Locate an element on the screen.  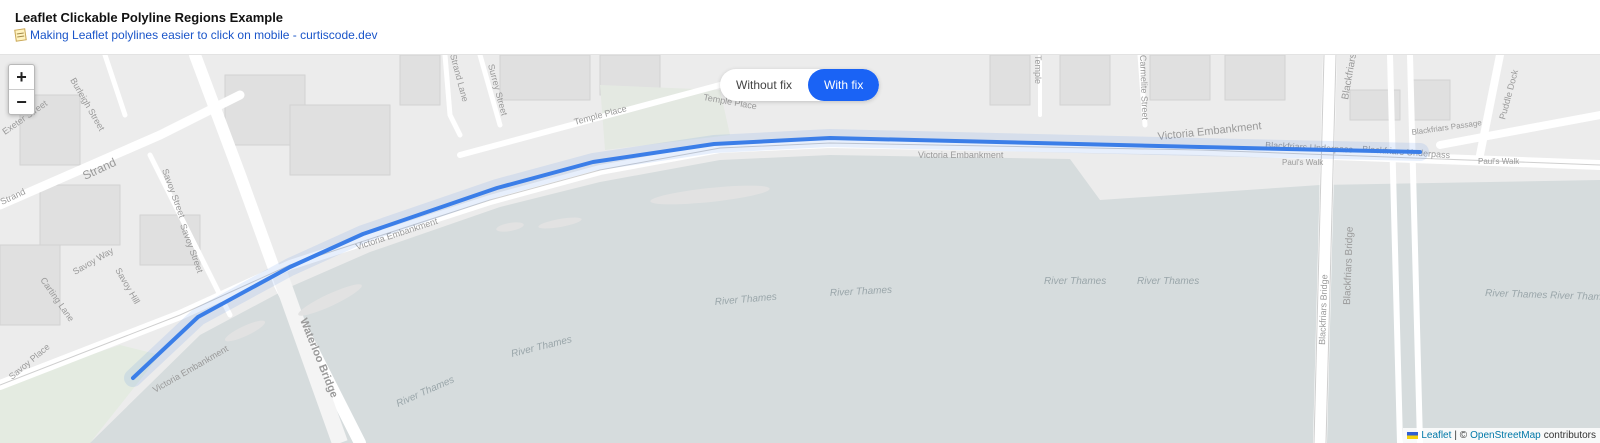
label-pauls-walk: Paul's Walk is located at coordinates (1303, 162).